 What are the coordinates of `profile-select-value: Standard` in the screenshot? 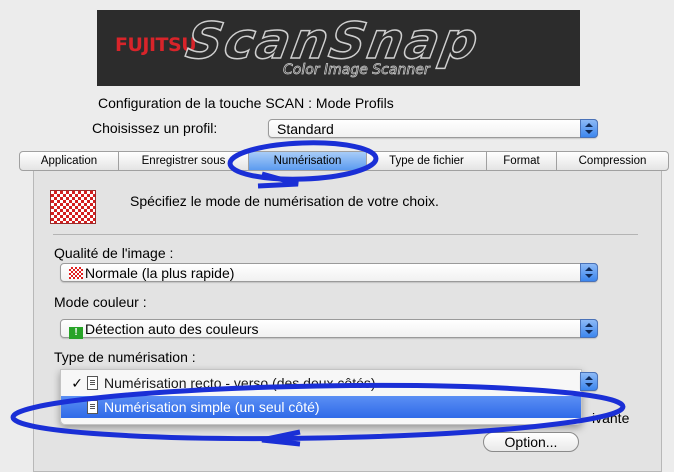 It's located at (305, 129).